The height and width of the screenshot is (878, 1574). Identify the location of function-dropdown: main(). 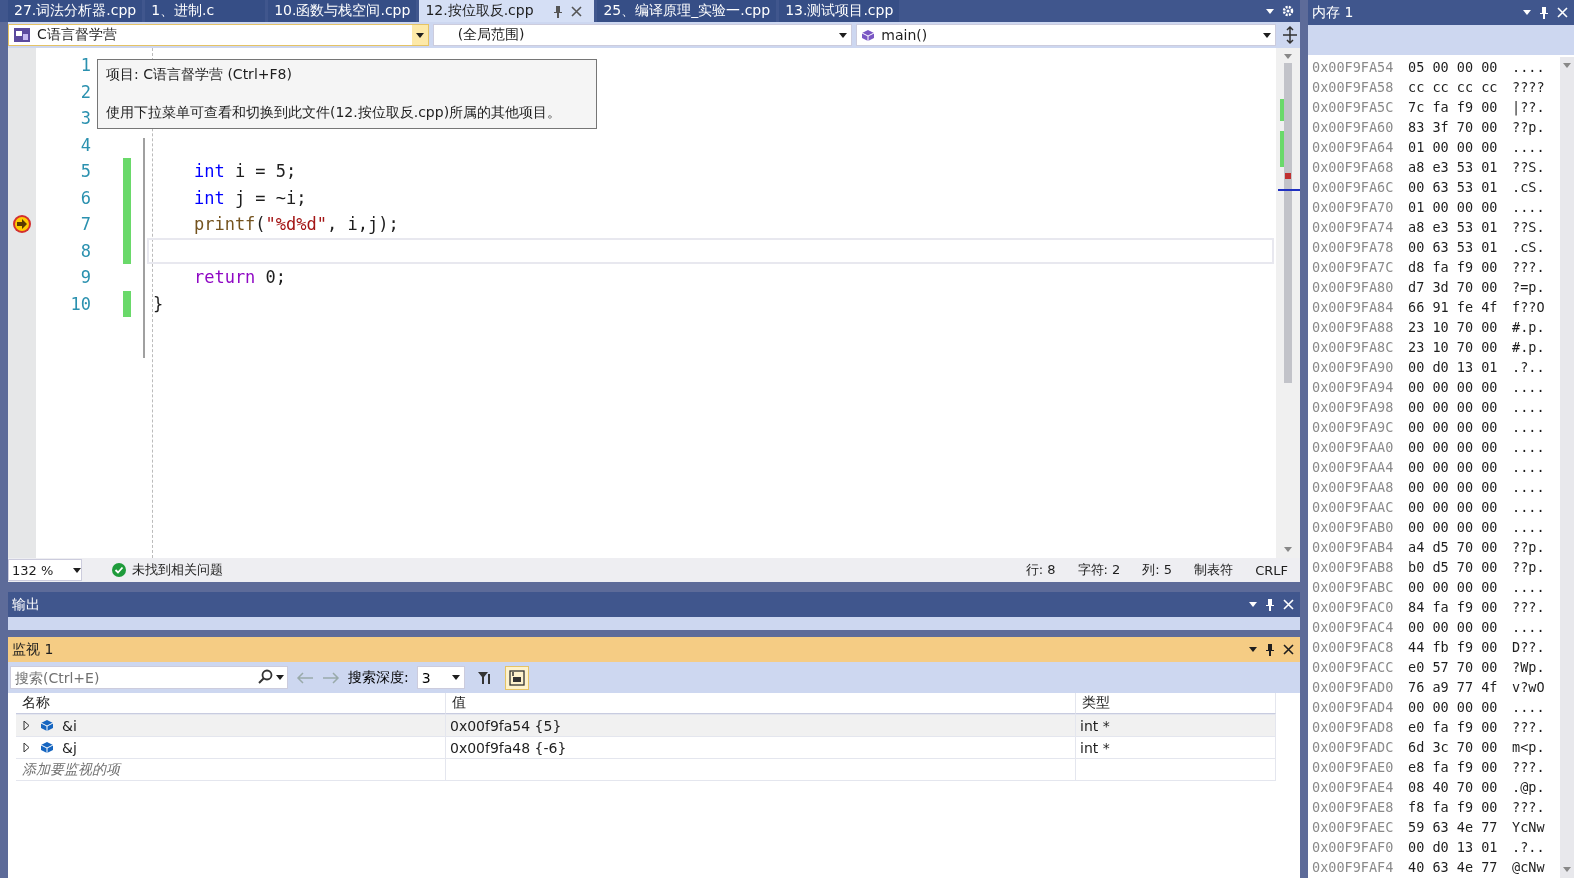
(1066, 35).